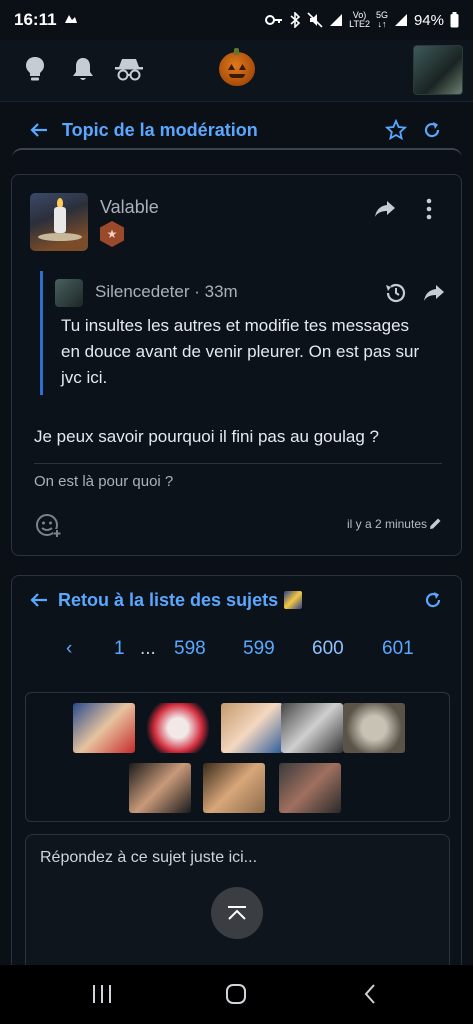  What do you see at coordinates (242, 652) in the screenshot?
I see `pagination: ‹ 1 ... 598 599 600 601` at bounding box center [242, 652].